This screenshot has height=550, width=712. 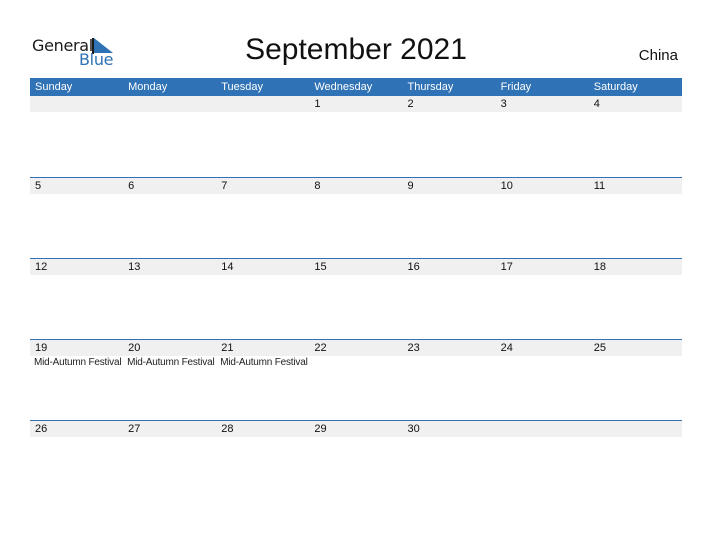 What do you see at coordinates (356, 429) in the screenshot?
I see `date-band: 26 27 28 29 30` at bounding box center [356, 429].